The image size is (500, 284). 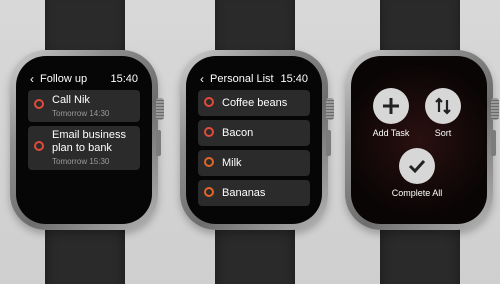 I want to click on task-due: Tomorrow 15:30, so click(x=81, y=161).